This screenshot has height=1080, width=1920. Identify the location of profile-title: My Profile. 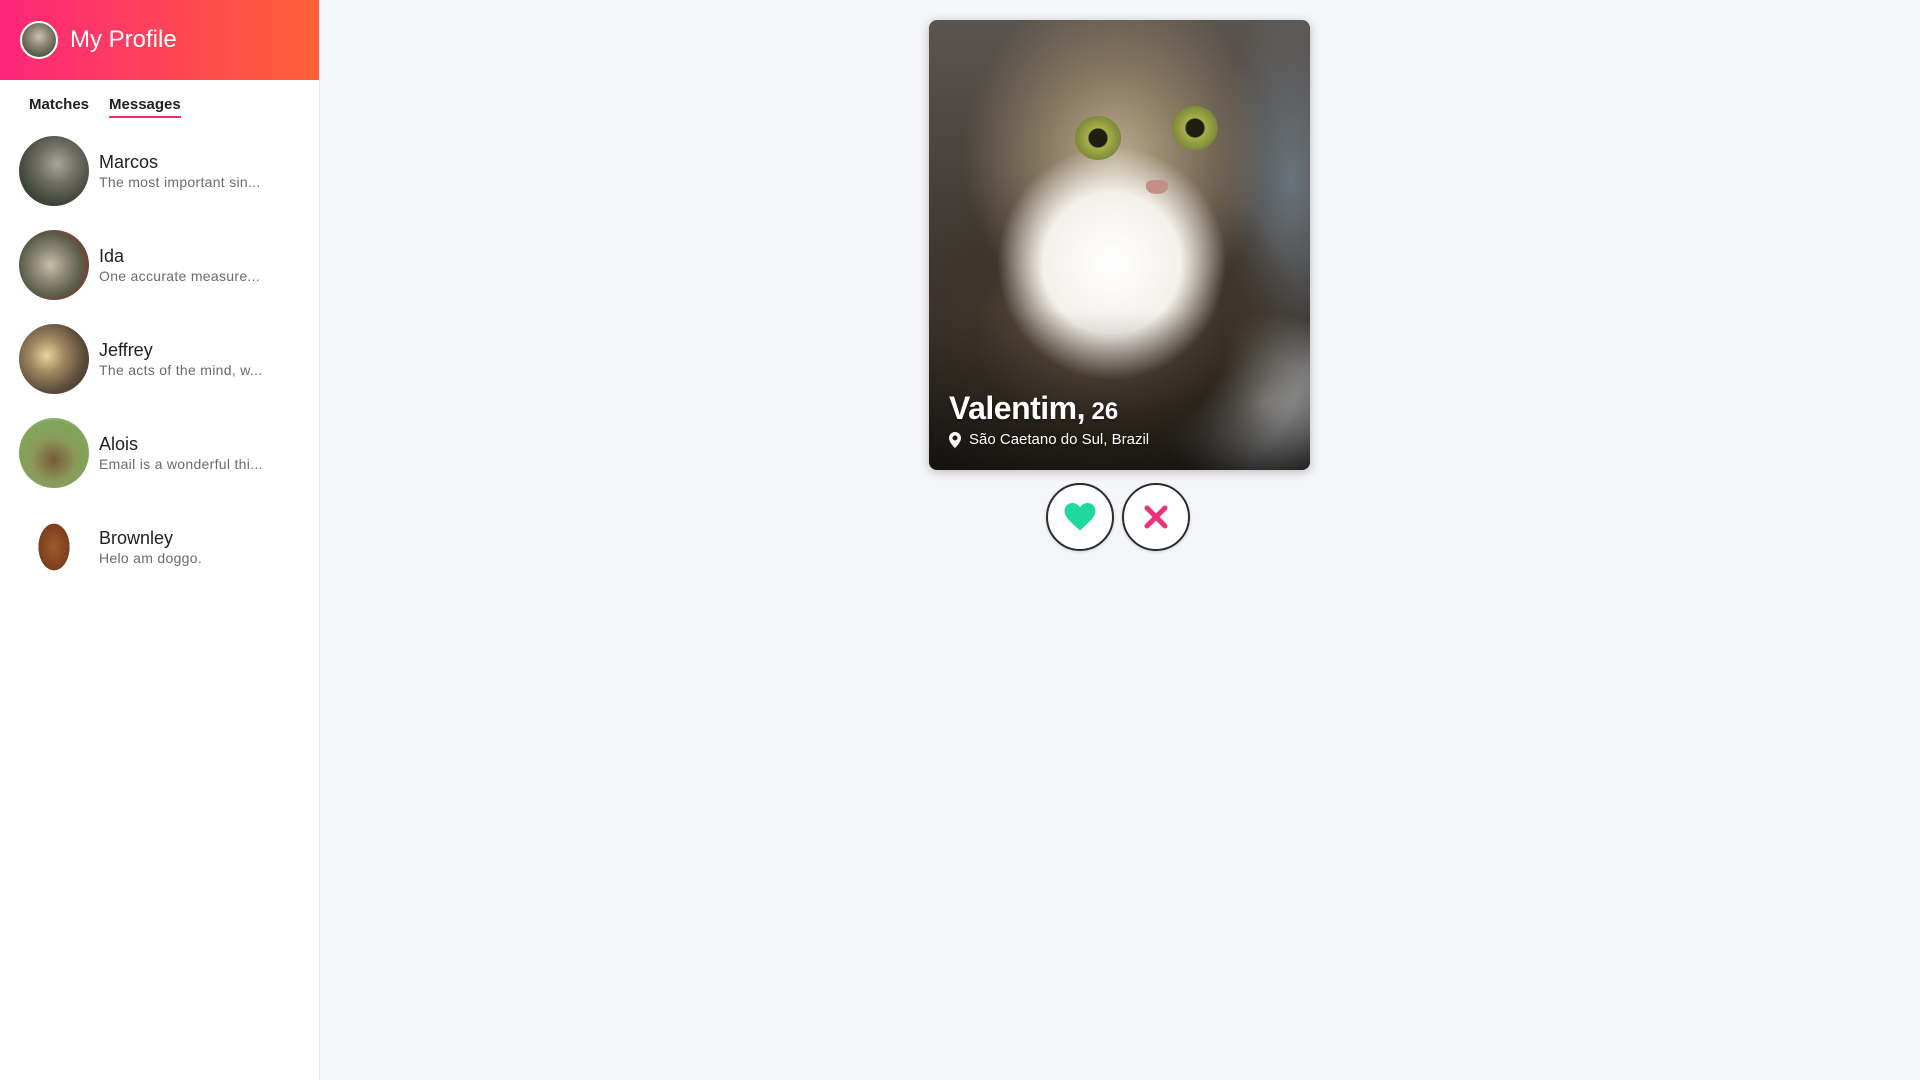
(123, 40).